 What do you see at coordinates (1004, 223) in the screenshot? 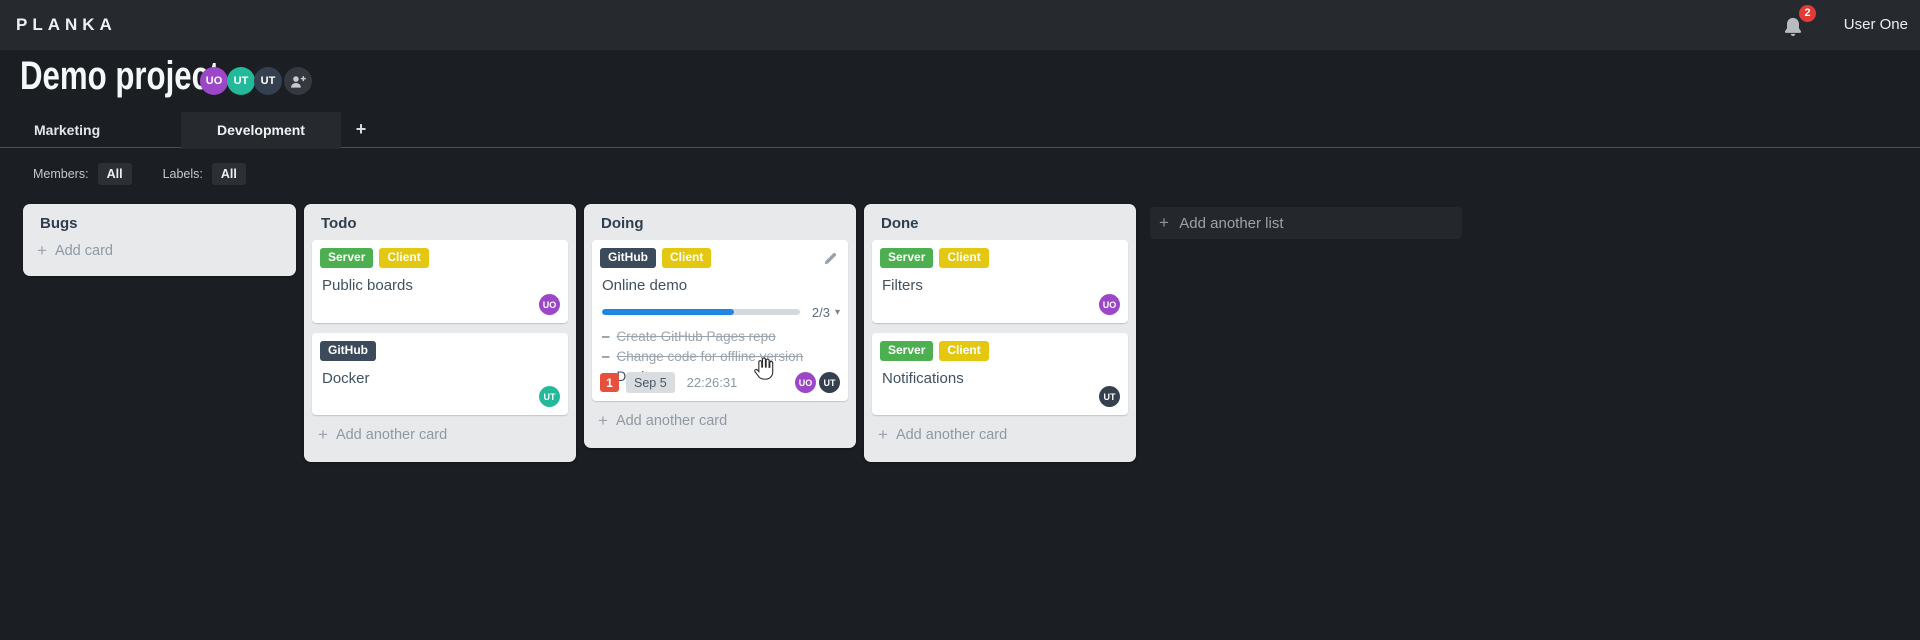
I see `list-title: Done` at bounding box center [1004, 223].